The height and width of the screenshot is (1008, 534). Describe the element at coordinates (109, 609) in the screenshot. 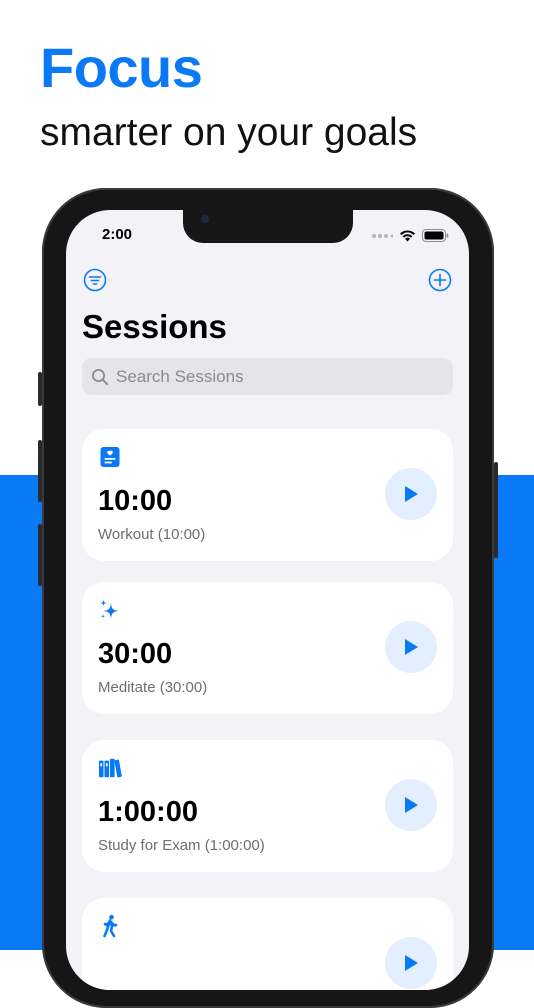

I see `sparkles-icon` at that location.